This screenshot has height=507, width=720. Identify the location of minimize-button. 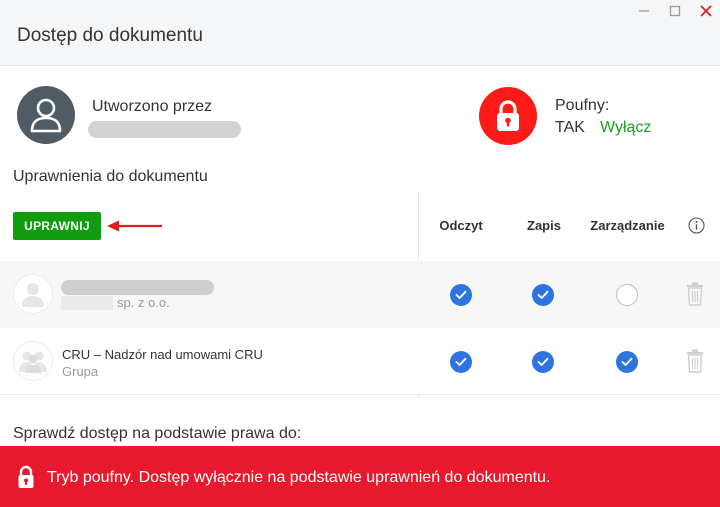
(644, 11).